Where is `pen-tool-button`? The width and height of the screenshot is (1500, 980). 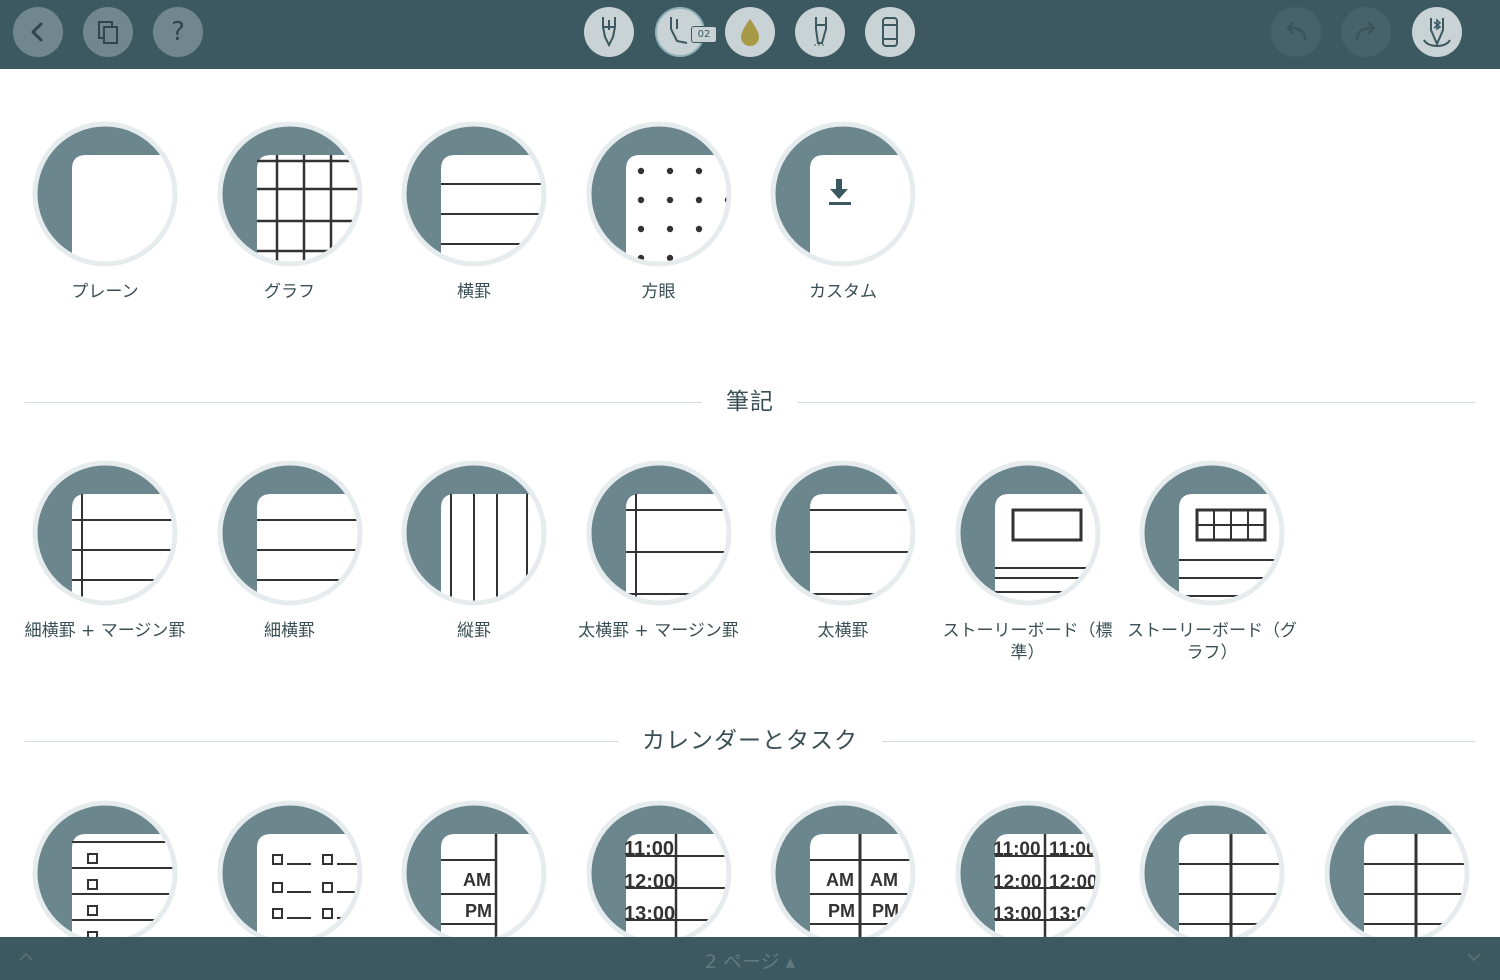
pen-tool-button is located at coordinates (609, 32).